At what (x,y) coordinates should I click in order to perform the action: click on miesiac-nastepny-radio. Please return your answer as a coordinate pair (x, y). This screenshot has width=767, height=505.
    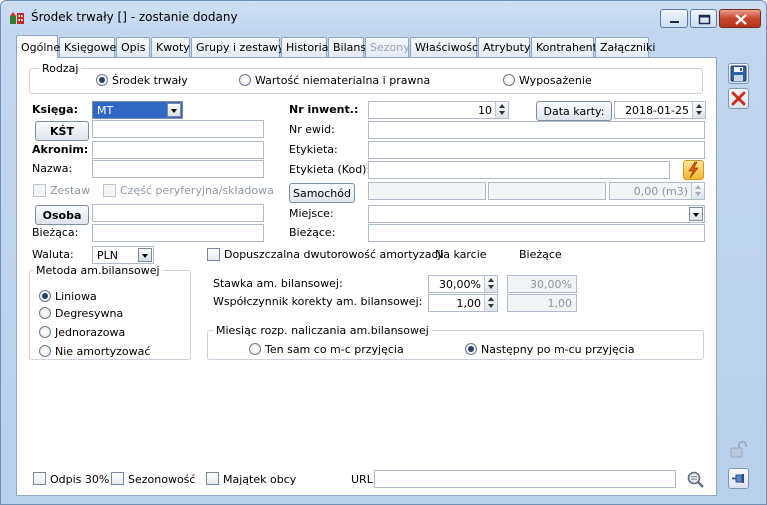
    Looking at the image, I should click on (471, 349).